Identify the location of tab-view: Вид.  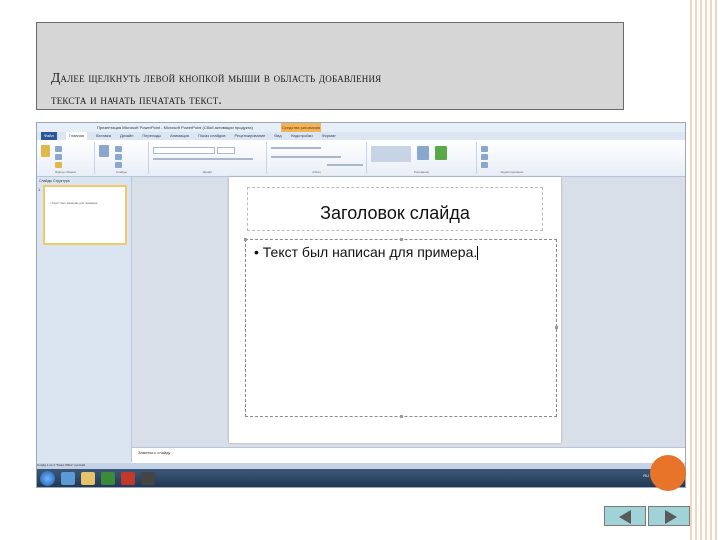
(277, 136).